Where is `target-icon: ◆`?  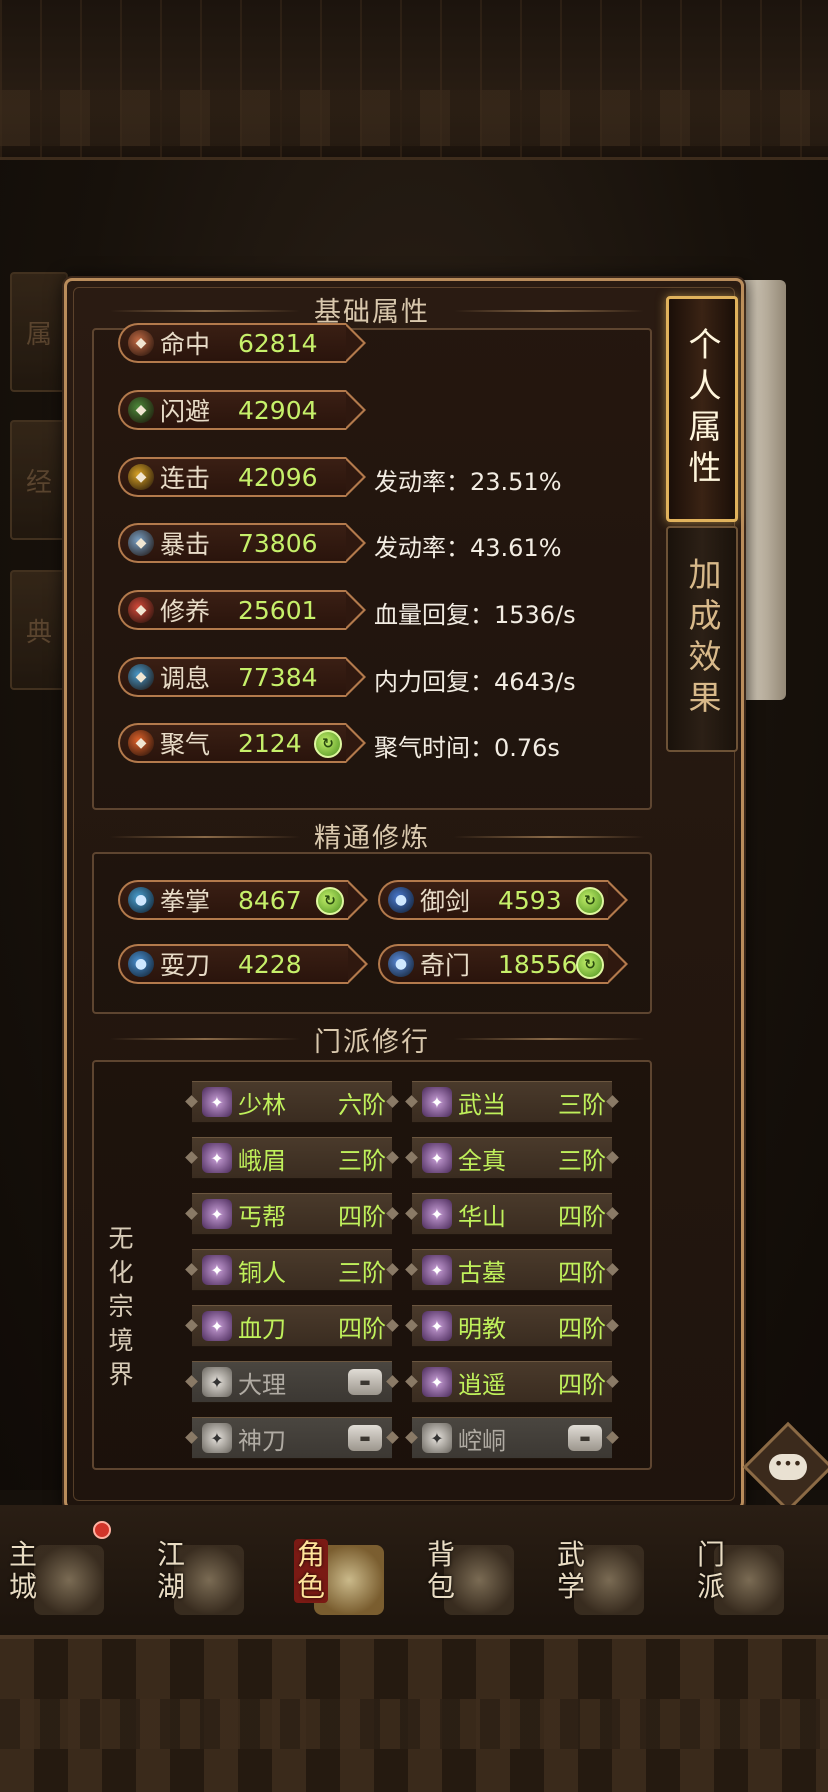 target-icon: ◆ is located at coordinates (141, 343).